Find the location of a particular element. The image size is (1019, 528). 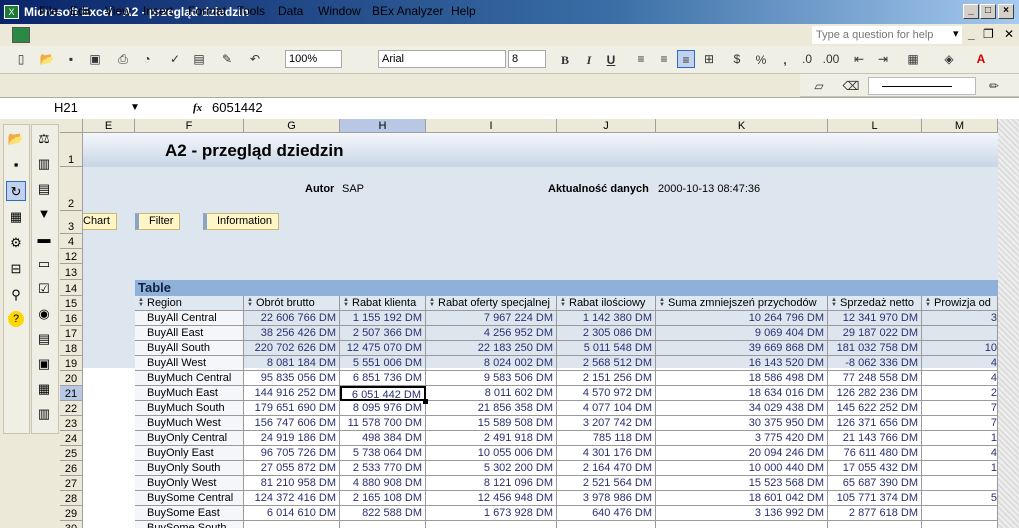

row-header-23: 23 is located at coordinates (71, 423).